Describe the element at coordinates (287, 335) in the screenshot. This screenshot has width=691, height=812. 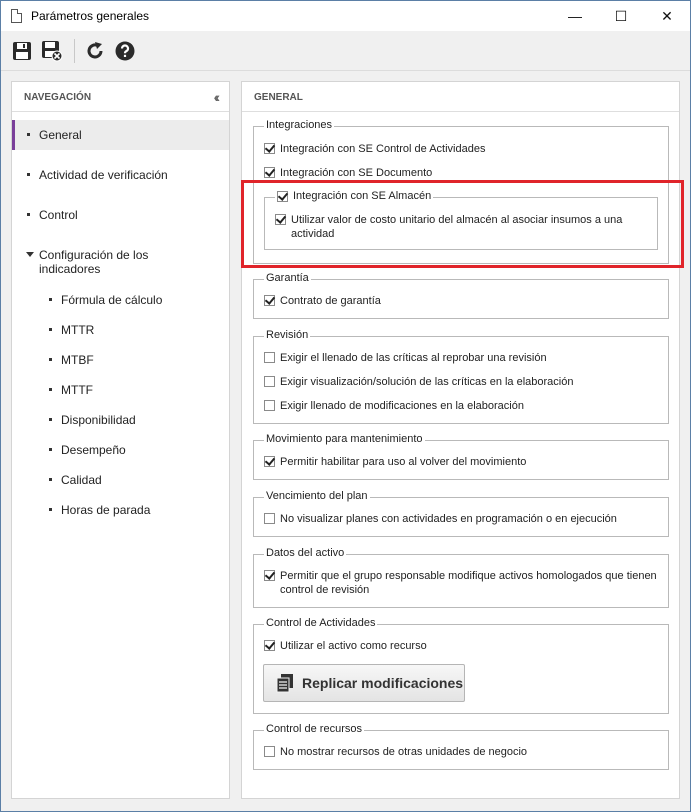
I see `group-legend: Revisión` at that location.